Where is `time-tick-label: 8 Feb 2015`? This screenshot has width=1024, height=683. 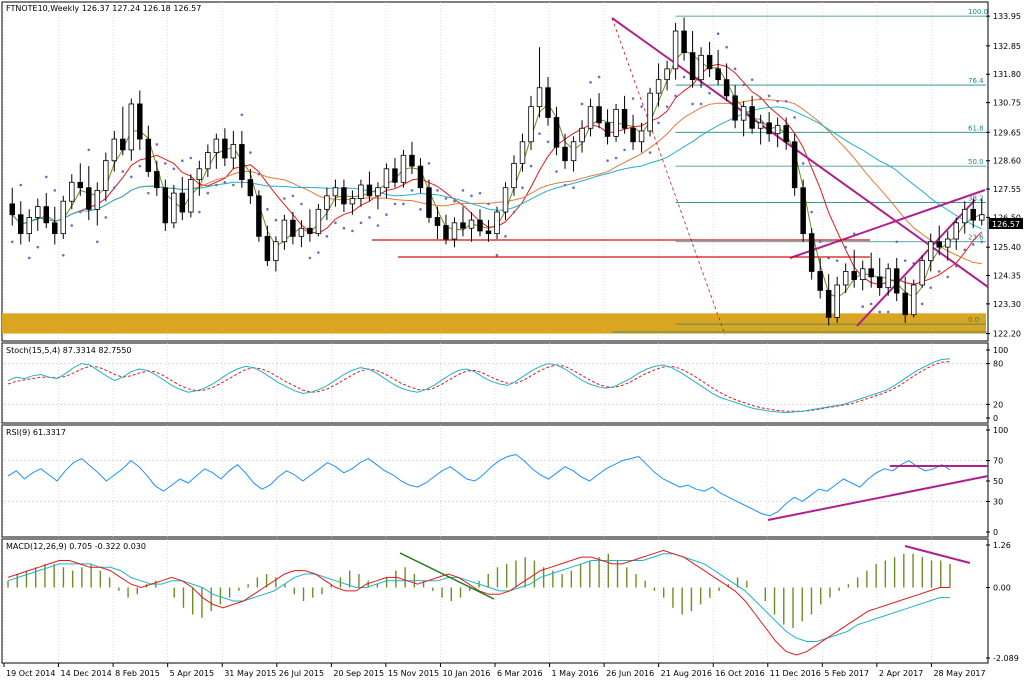 time-tick-label: 8 Feb 2015 is located at coordinates (137, 673).